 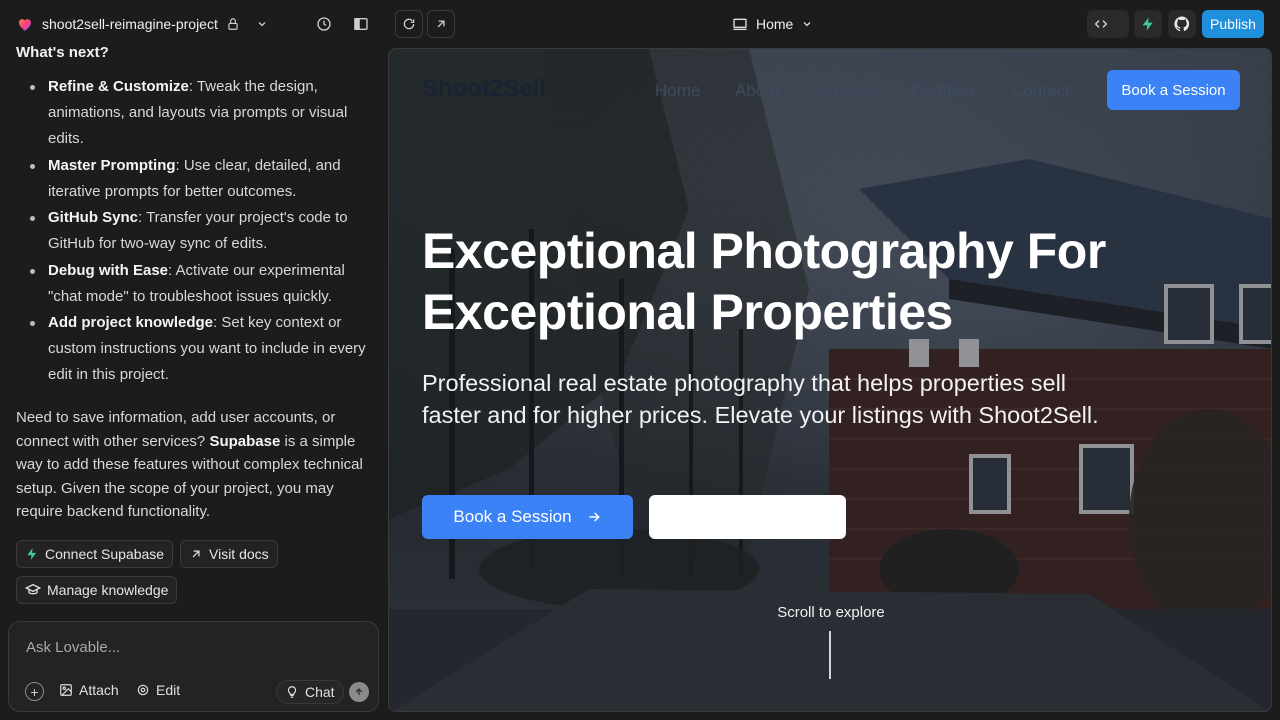 I want to click on hero-book-session-label: Book a Session, so click(x=512, y=516).